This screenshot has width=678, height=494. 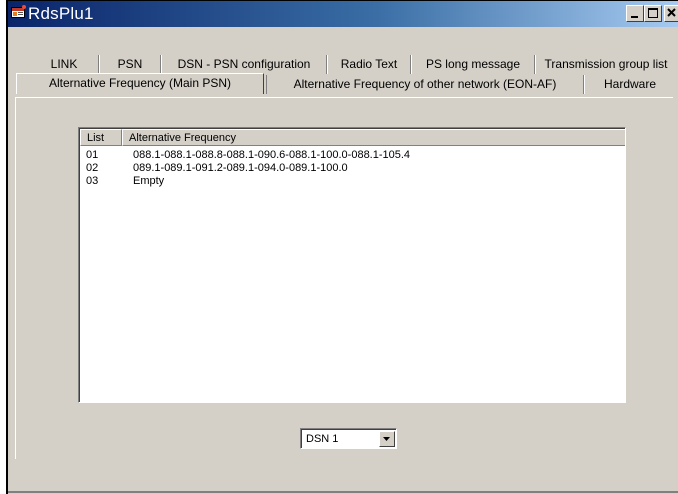 I want to click on maximize-icon, so click(x=653, y=13).